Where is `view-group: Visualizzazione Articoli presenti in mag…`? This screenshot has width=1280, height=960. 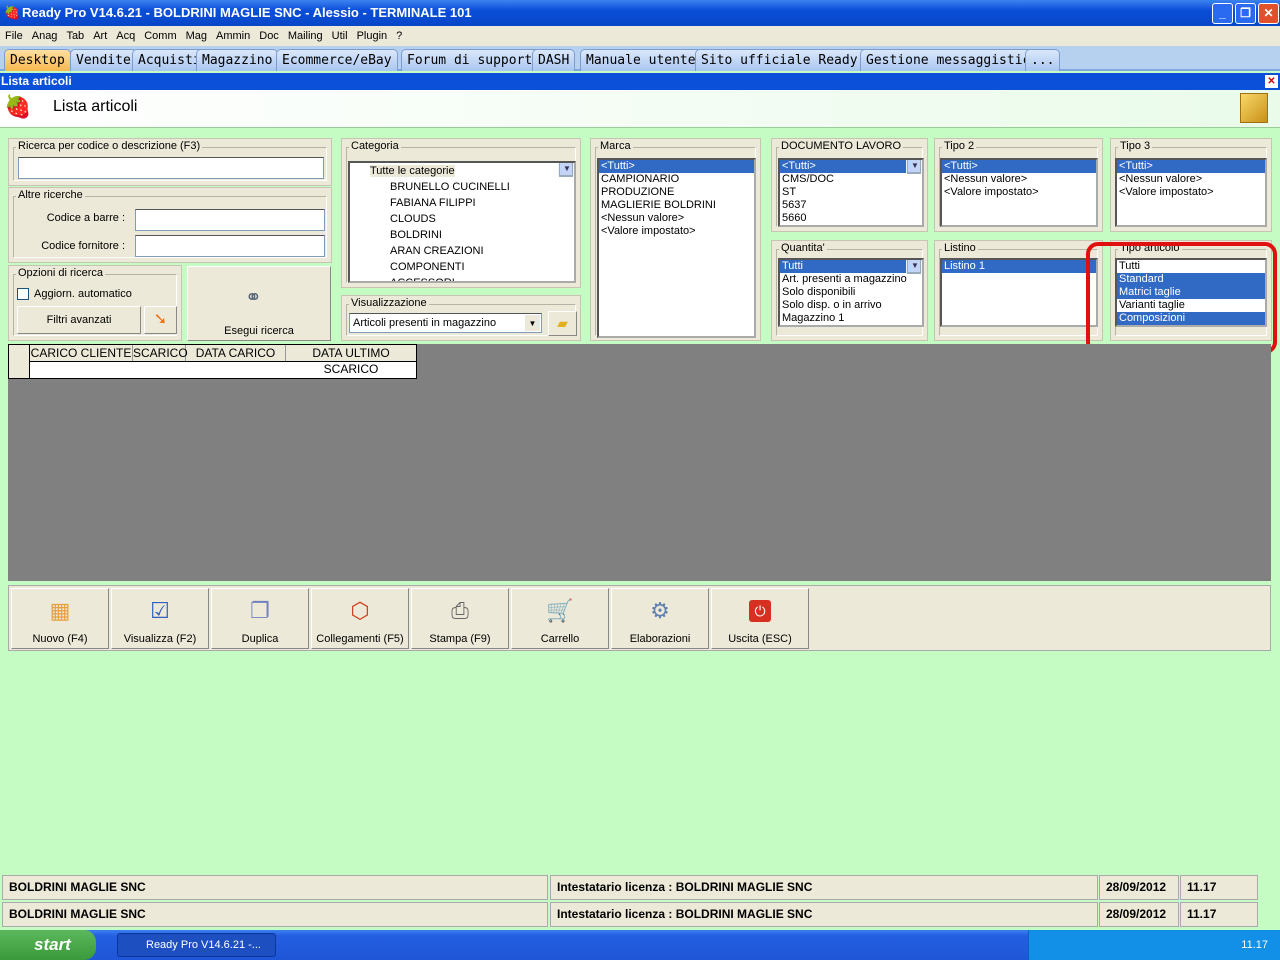
view-group: Visualizzazione Articoli presenti in mag… is located at coordinates (461, 318).